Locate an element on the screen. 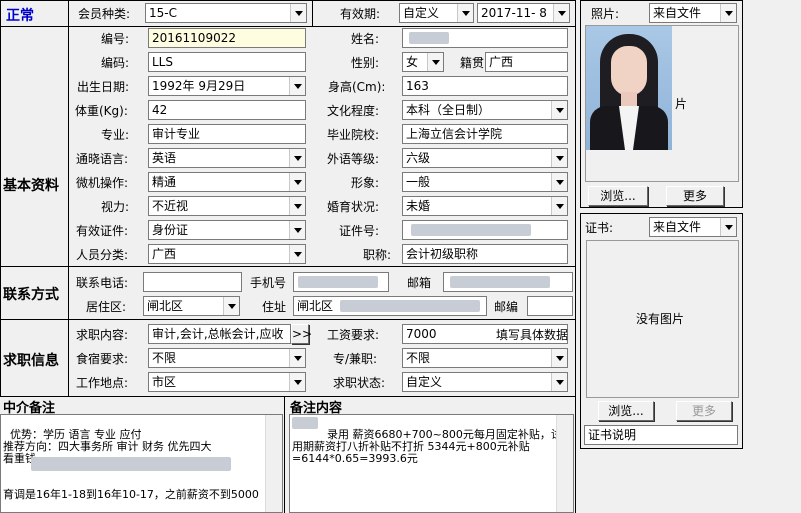 This screenshot has width=801, height=513. district-select: 闸北区 is located at coordinates (191, 306).